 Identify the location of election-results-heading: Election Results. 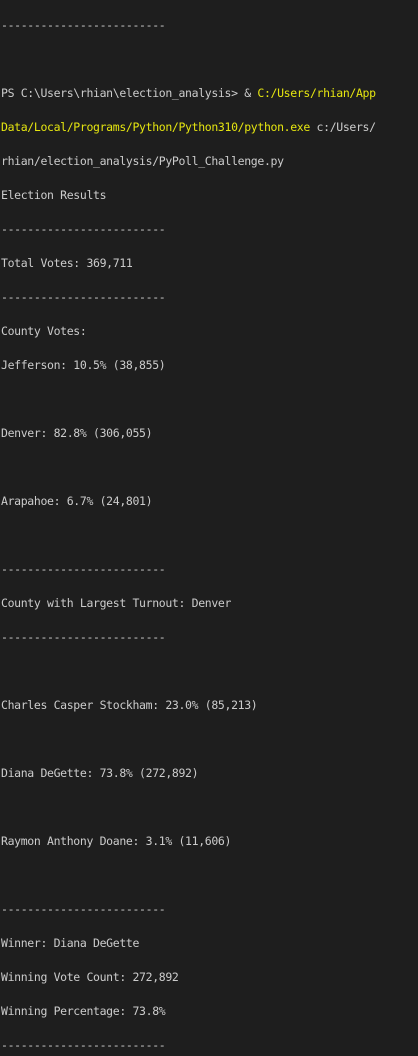
(54, 195).